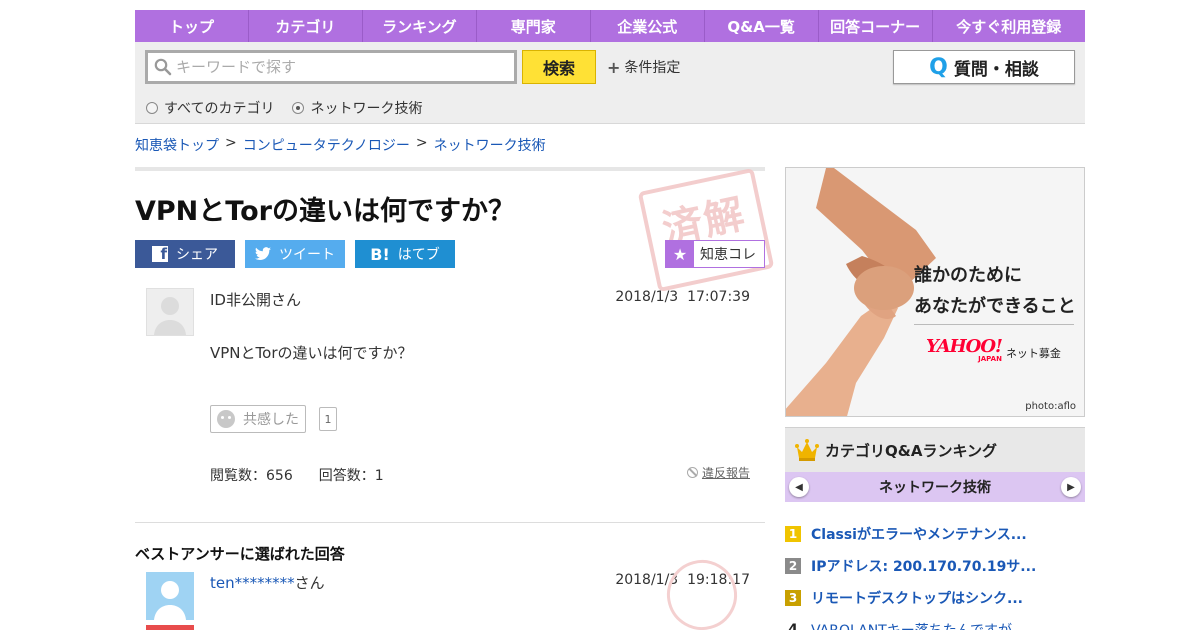 This screenshot has height=630, width=1200. What do you see at coordinates (177, 145) in the screenshot?
I see `breadcrumb-top: 知恵袋トップ` at bounding box center [177, 145].